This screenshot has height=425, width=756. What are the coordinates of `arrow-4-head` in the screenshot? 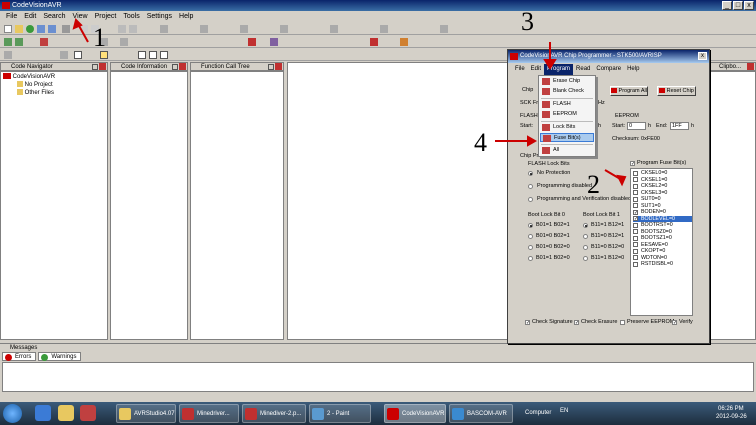 It's located at (532, 141).